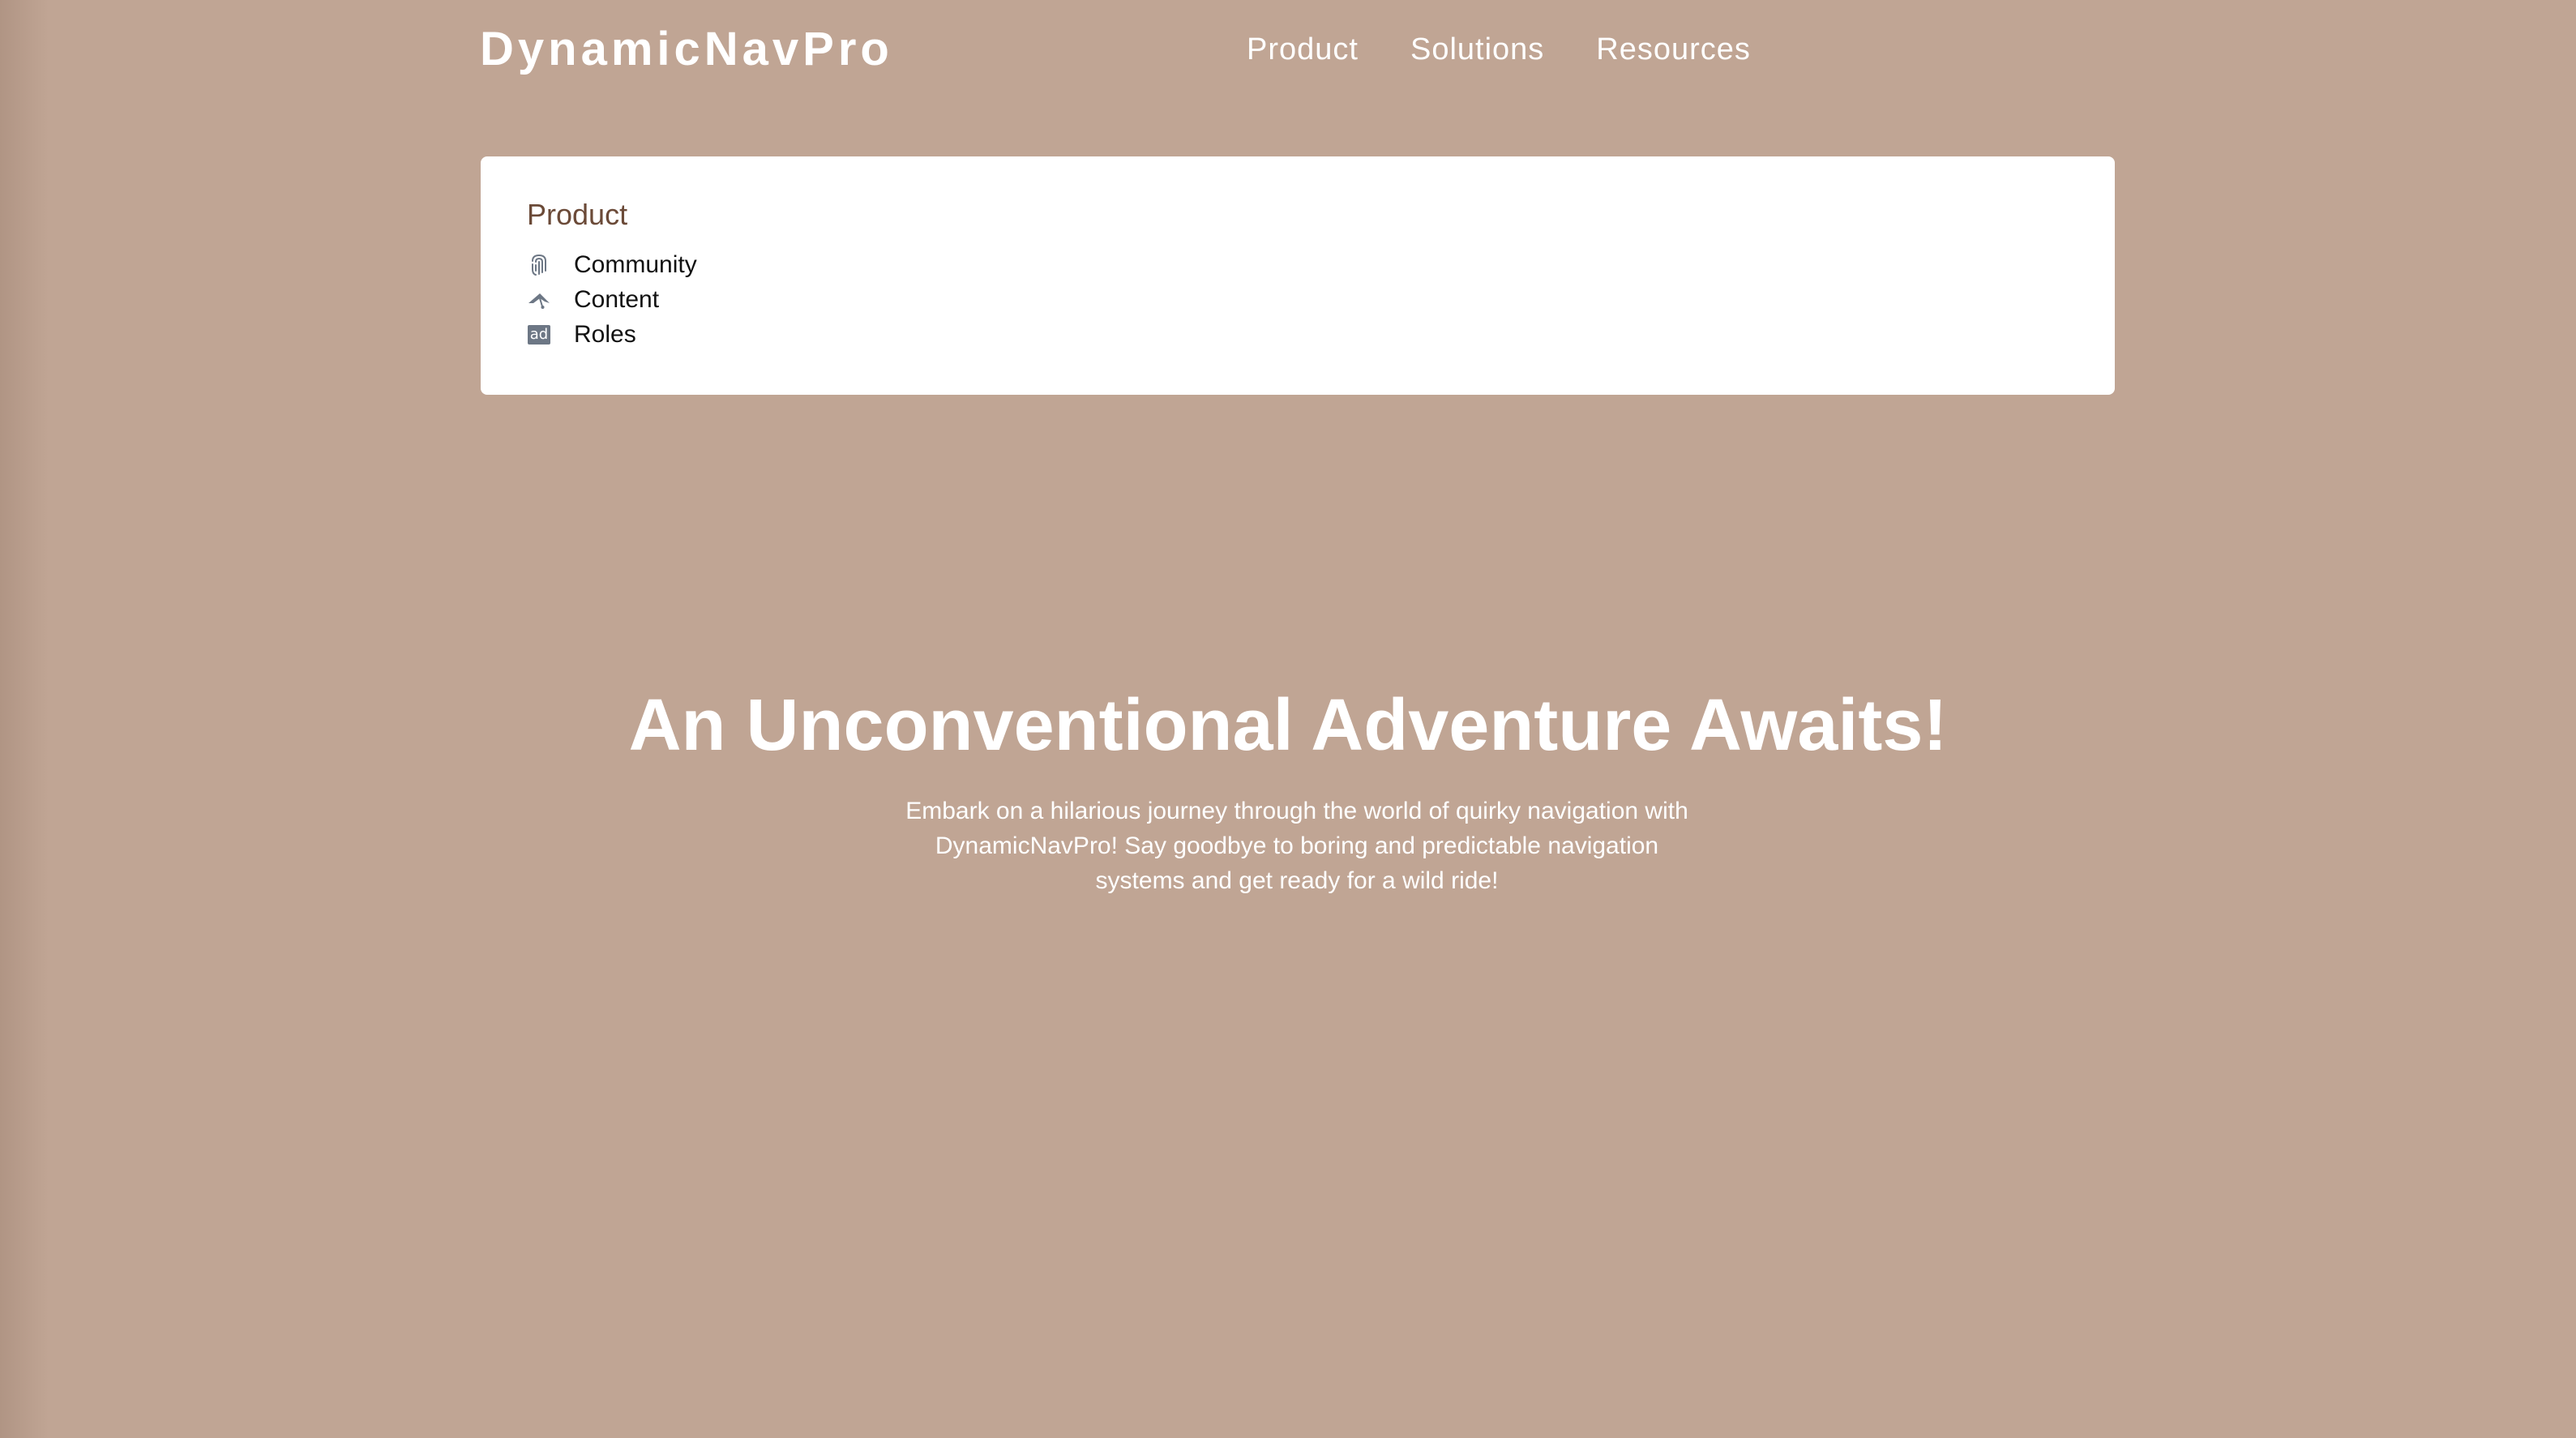 The height and width of the screenshot is (1438, 2576). I want to click on nav-item-product: Product, so click(1303, 49).